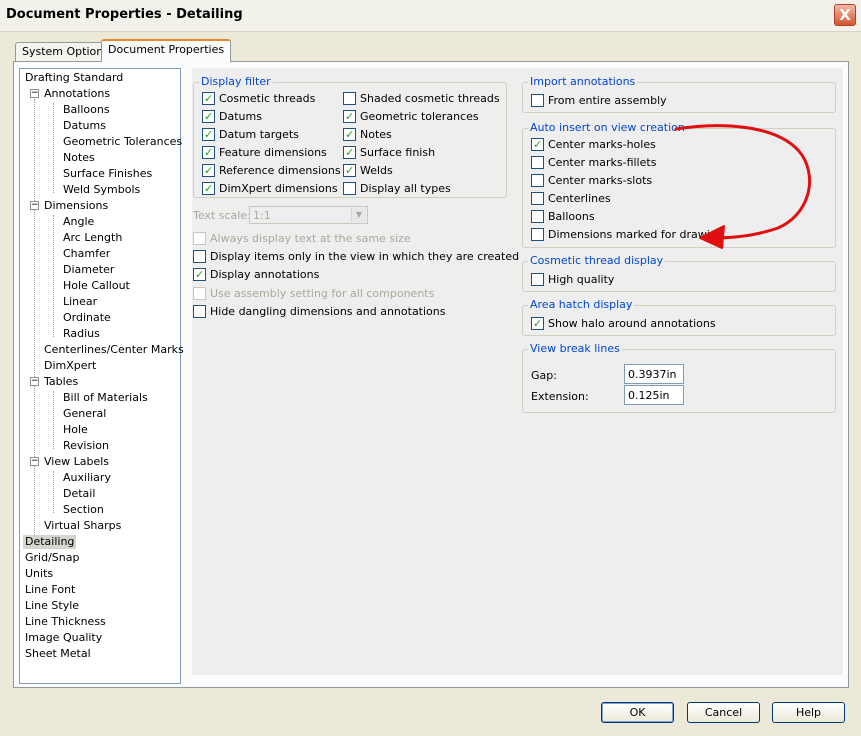 The width and height of the screenshot is (861, 736). Describe the element at coordinates (654, 374) in the screenshot. I see `gap-input` at that location.